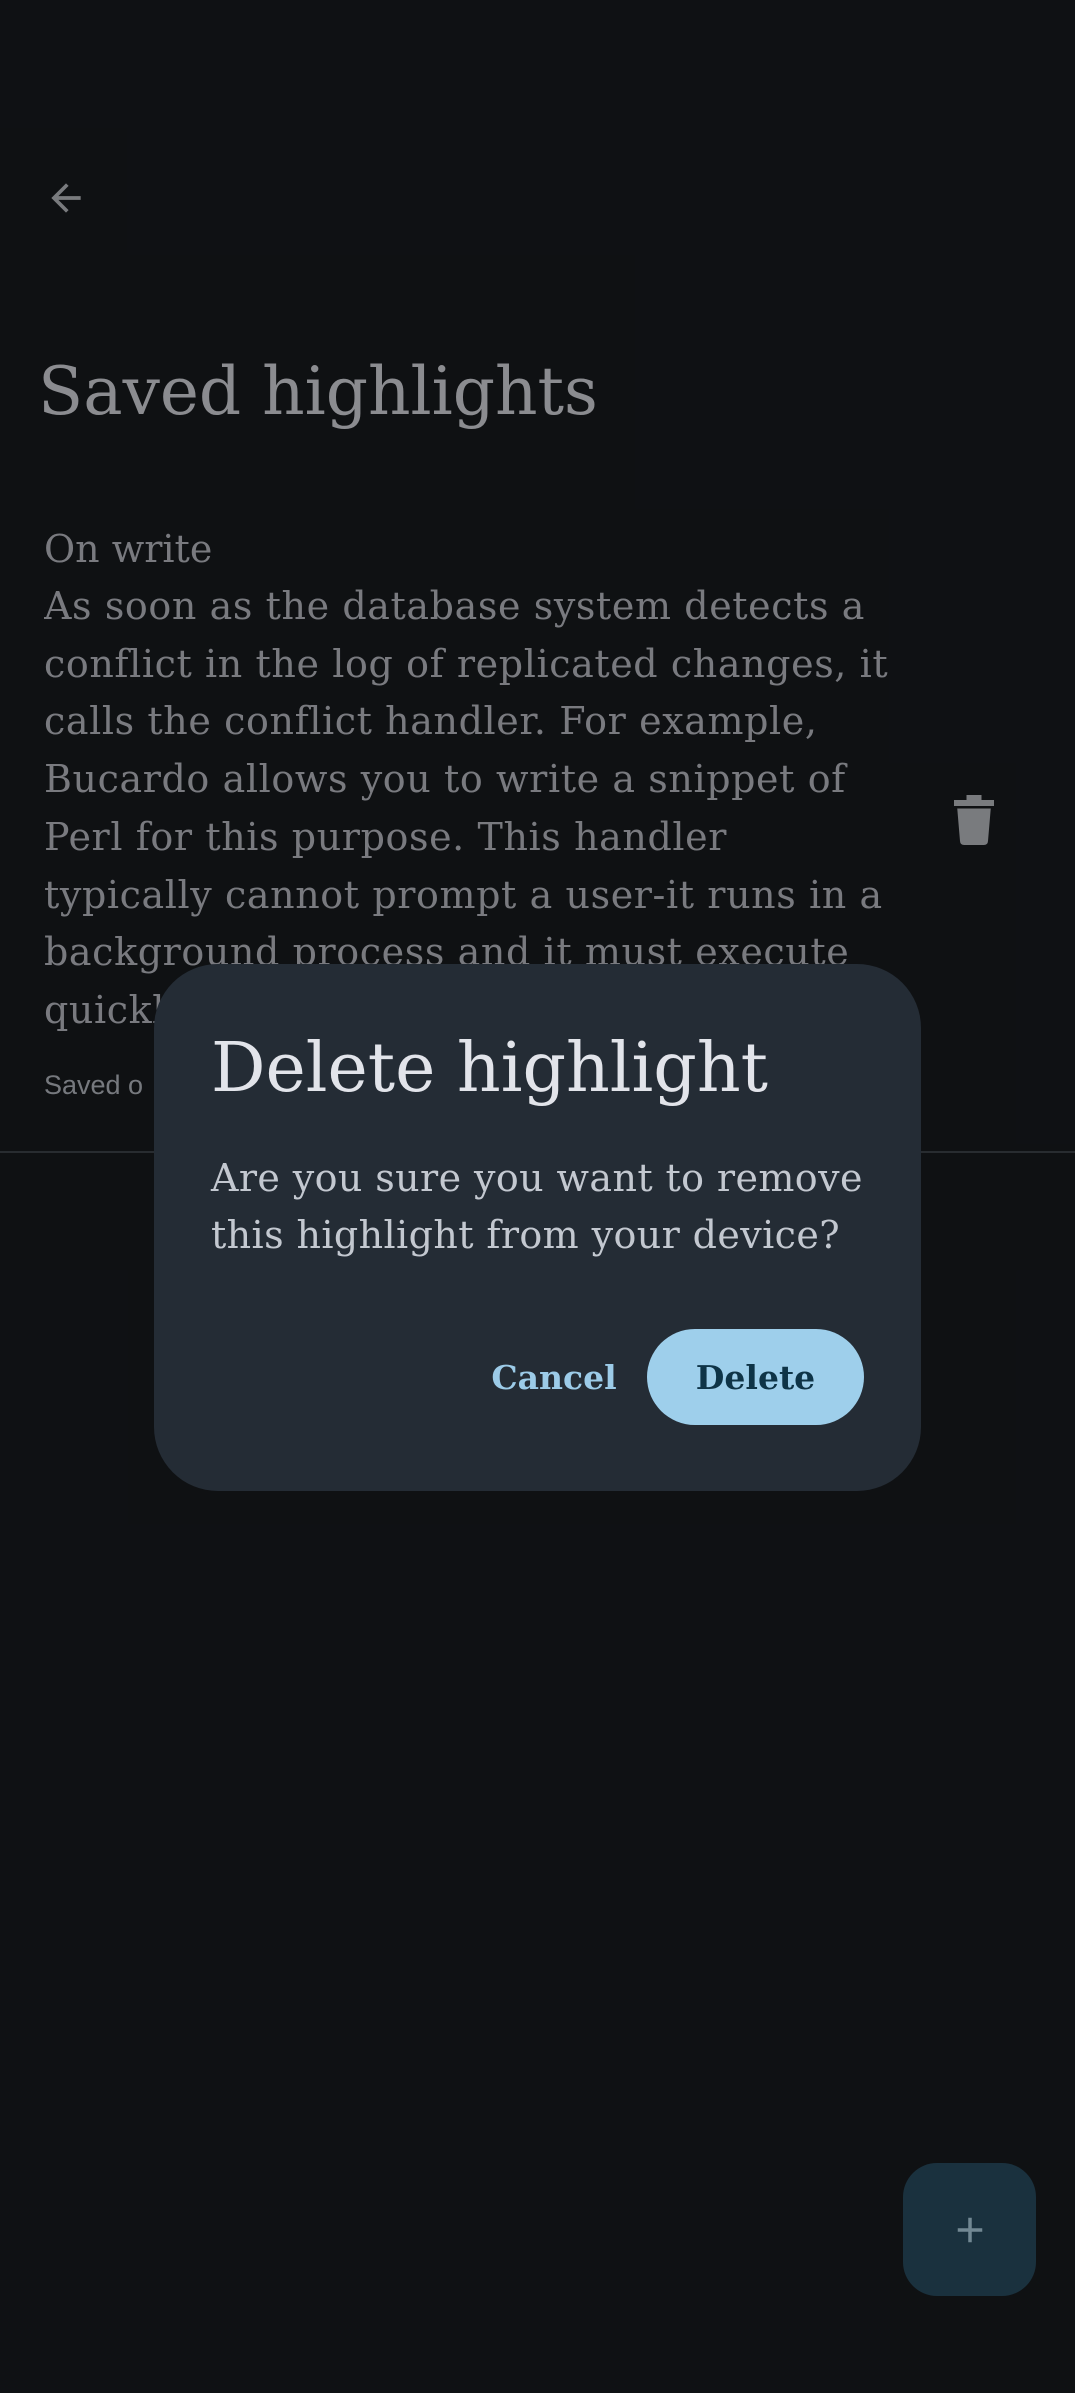  What do you see at coordinates (554, 1377) in the screenshot?
I see `cancel-button: Cancel` at bounding box center [554, 1377].